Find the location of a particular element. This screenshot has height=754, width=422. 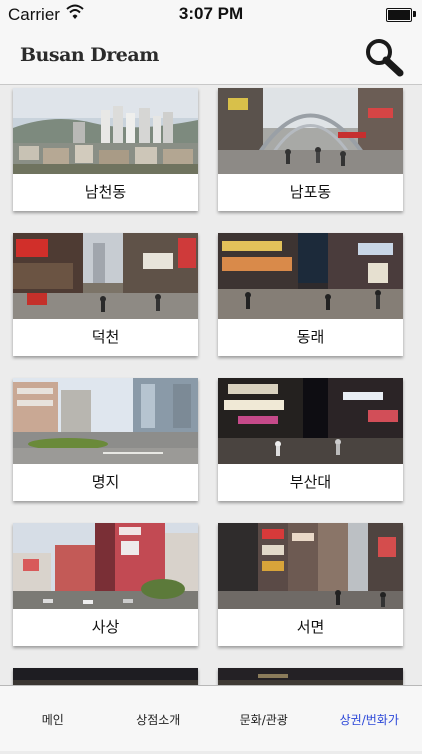

district-label: 서면 is located at coordinates (310, 627).